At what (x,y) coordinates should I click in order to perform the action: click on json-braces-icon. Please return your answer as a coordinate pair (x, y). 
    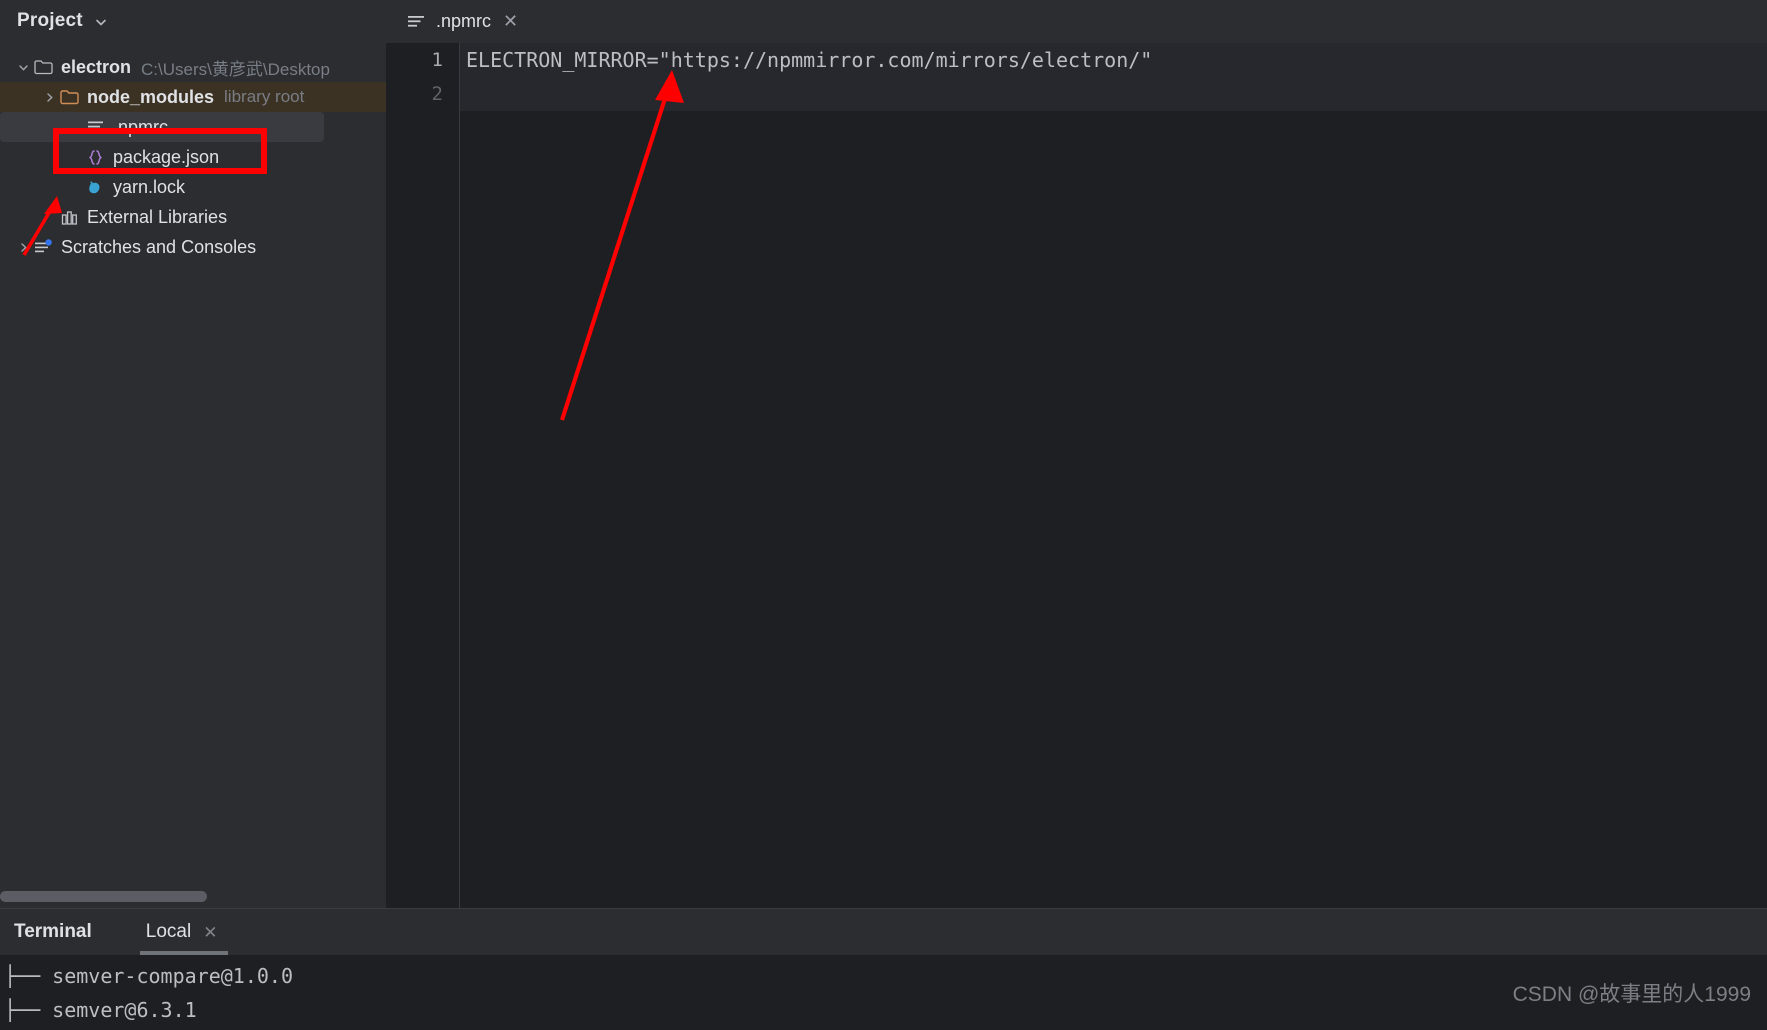
    Looking at the image, I should click on (95, 157).